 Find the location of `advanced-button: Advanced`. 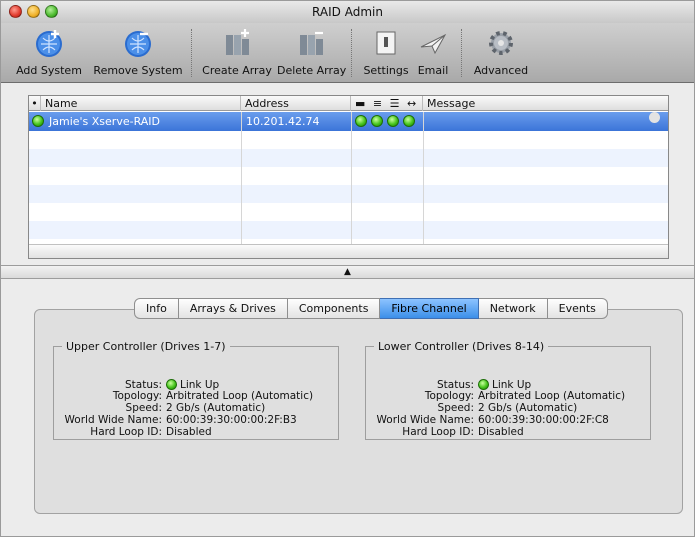

advanced-button: Advanced is located at coordinates (501, 52).